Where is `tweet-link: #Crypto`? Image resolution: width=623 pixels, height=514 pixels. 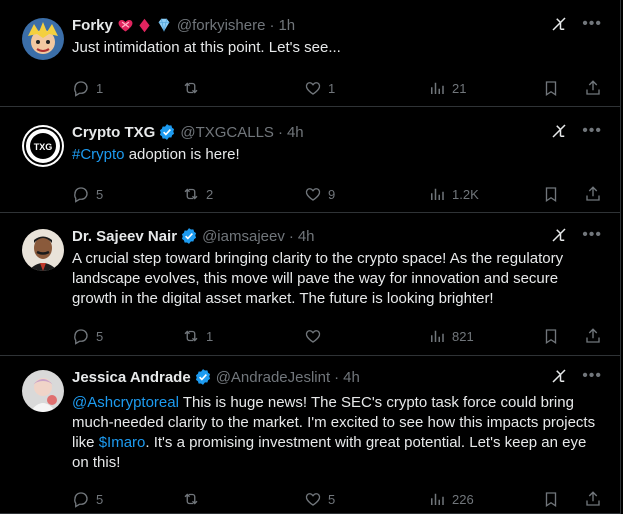
tweet-link: #Crypto is located at coordinates (98, 154).